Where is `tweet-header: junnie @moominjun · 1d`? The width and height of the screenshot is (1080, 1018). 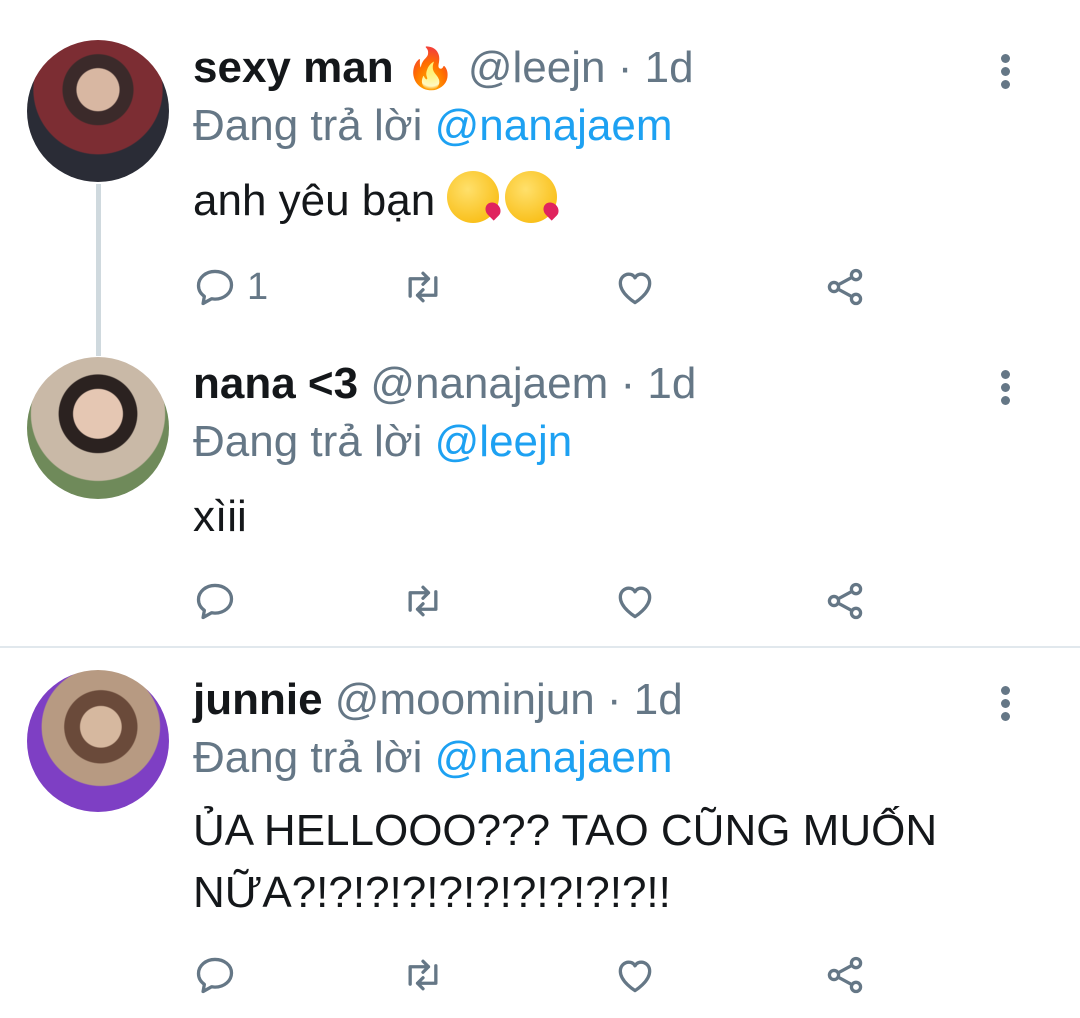
tweet-header: junnie @moominjun · 1d is located at coordinates (438, 700).